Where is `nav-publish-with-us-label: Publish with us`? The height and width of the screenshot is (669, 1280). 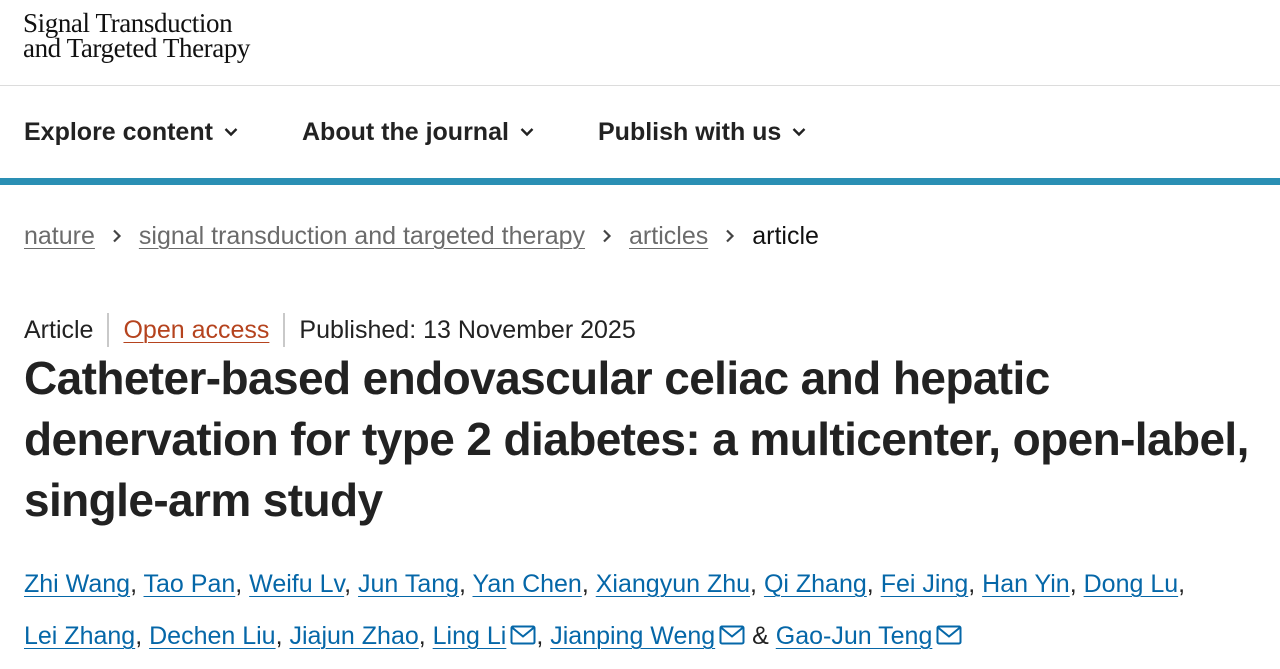
nav-publish-with-us-label: Publish with us is located at coordinates (690, 131).